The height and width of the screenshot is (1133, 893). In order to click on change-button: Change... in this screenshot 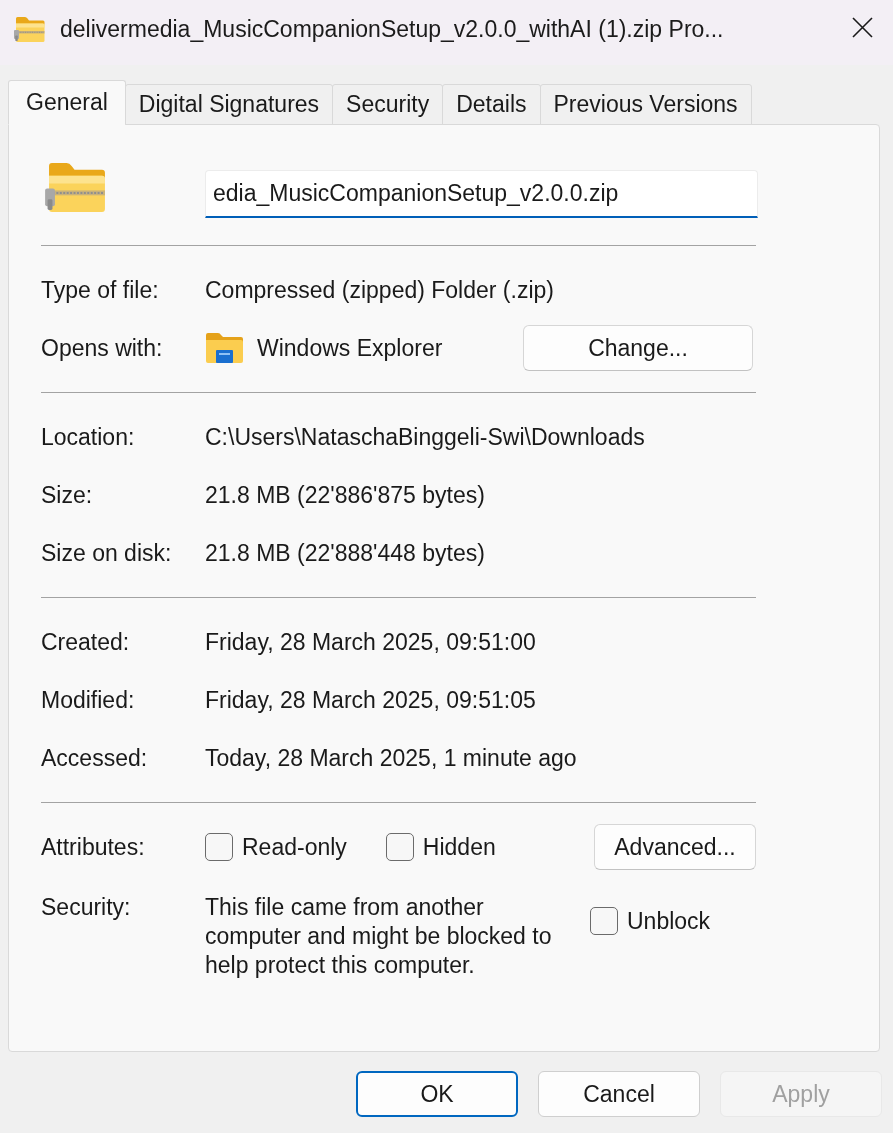, I will do `click(638, 348)`.